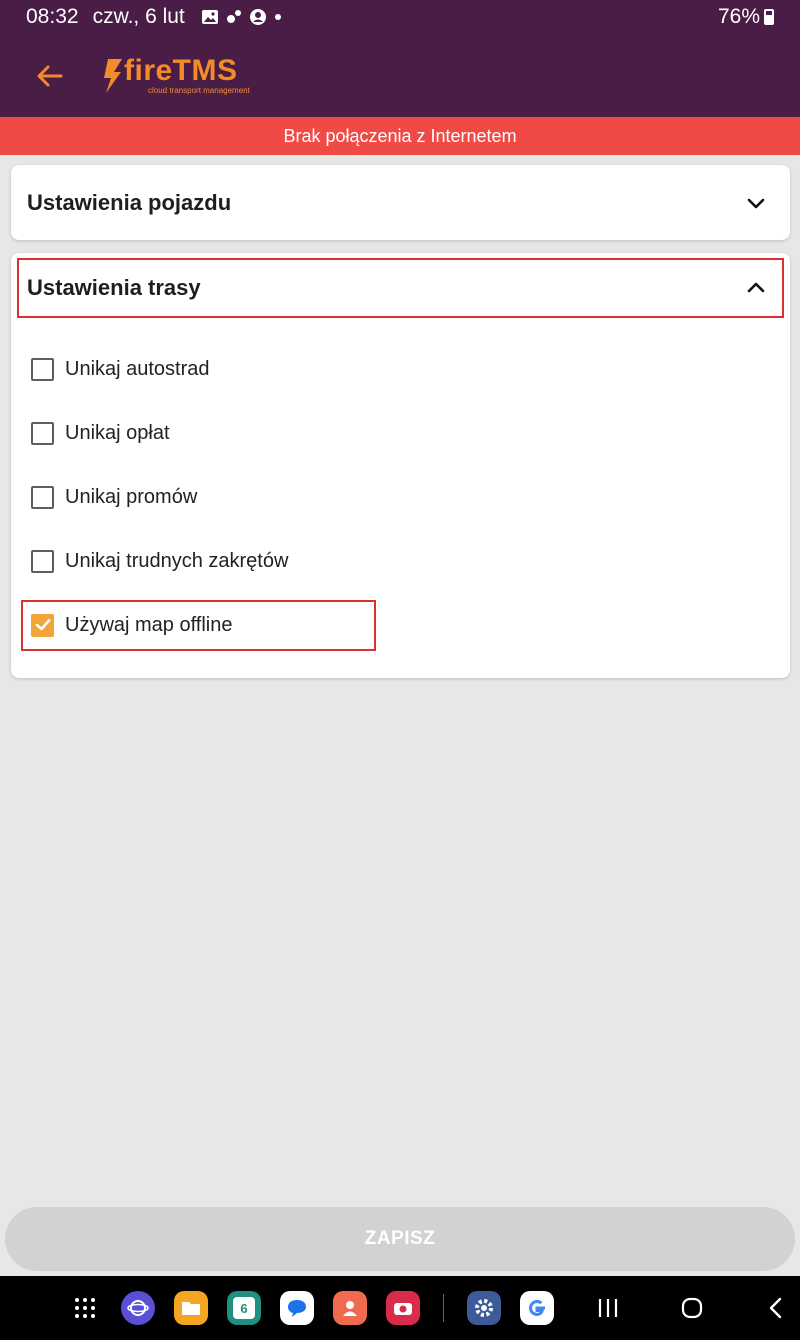  I want to click on taskbar-divider, so click(443, 1308).